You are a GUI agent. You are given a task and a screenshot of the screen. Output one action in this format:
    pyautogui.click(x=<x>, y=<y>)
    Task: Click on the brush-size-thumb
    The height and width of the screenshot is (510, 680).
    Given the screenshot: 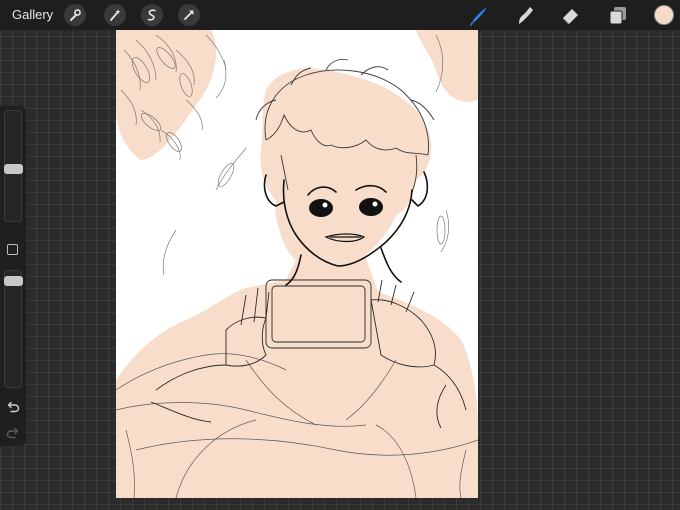 What is the action you would take?
    pyautogui.click(x=13, y=169)
    